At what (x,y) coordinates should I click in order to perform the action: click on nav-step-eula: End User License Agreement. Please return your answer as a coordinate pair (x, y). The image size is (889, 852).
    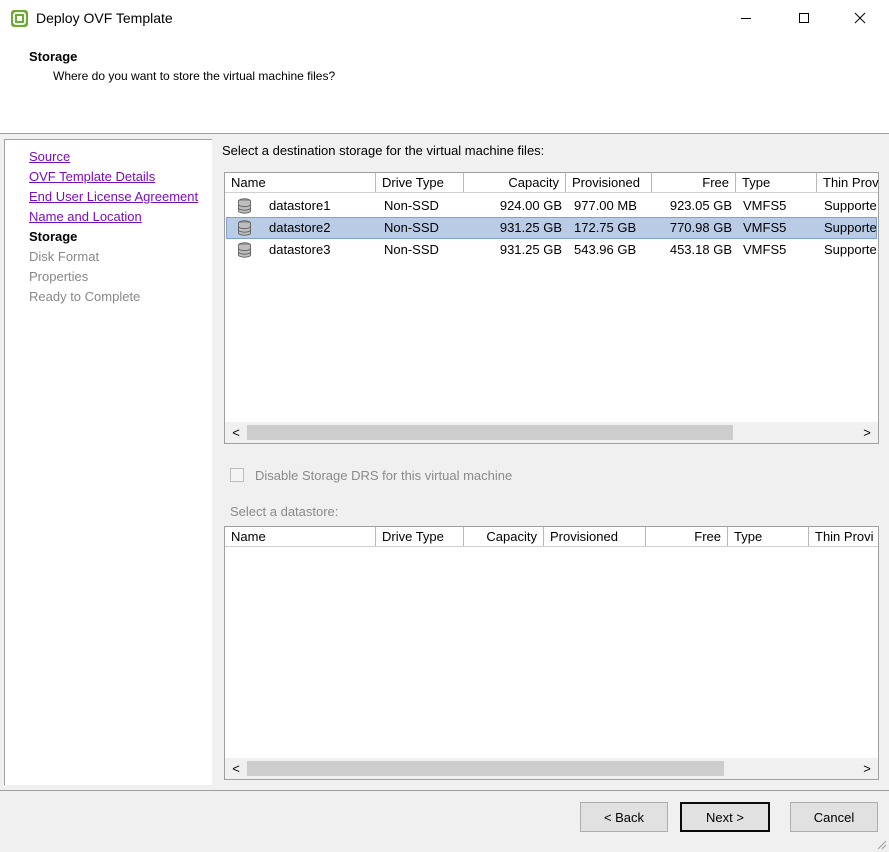
    Looking at the image, I should click on (113, 196).